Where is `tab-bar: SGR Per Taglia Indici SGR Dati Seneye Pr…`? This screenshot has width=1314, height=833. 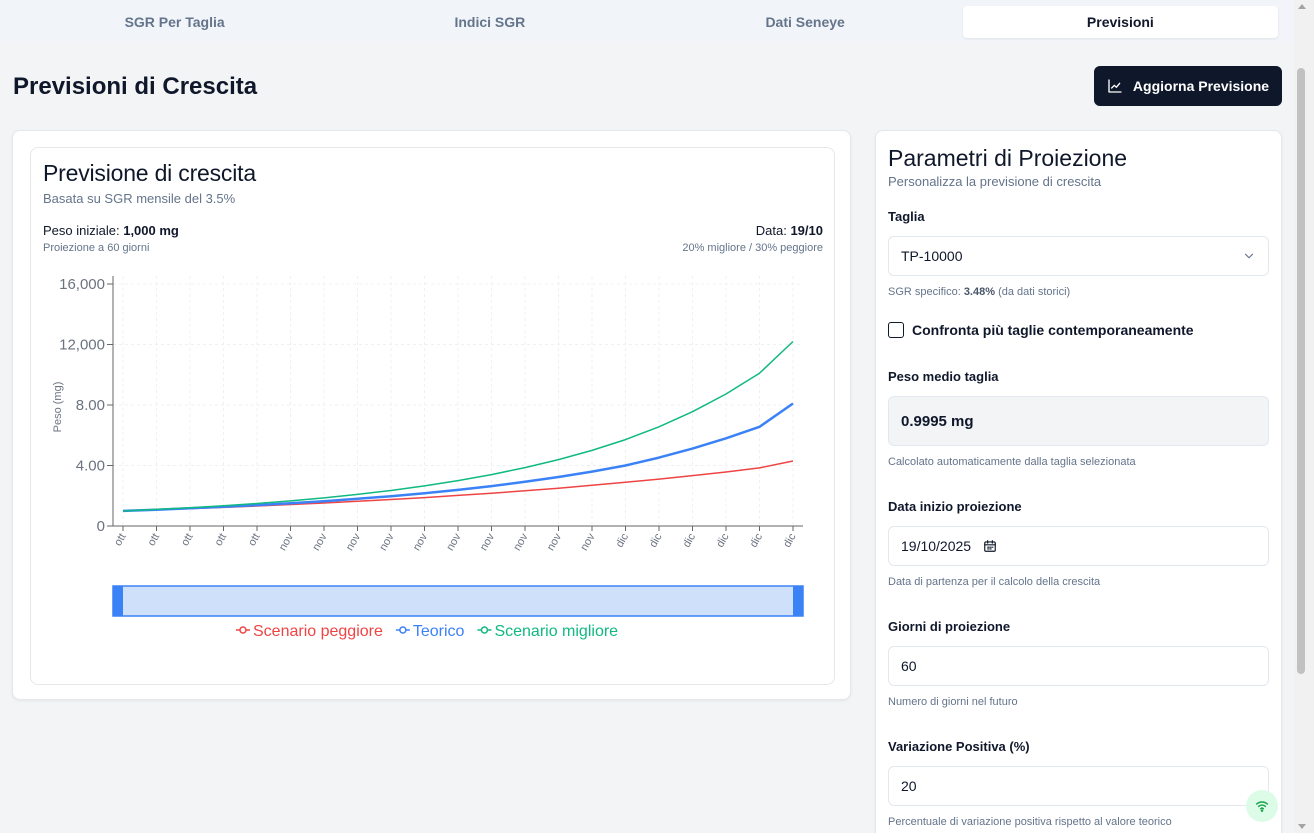
tab-bar: SGR Per Taglia Indici SGR Dati Seneye Pr… is located at coordinates (647, 21).